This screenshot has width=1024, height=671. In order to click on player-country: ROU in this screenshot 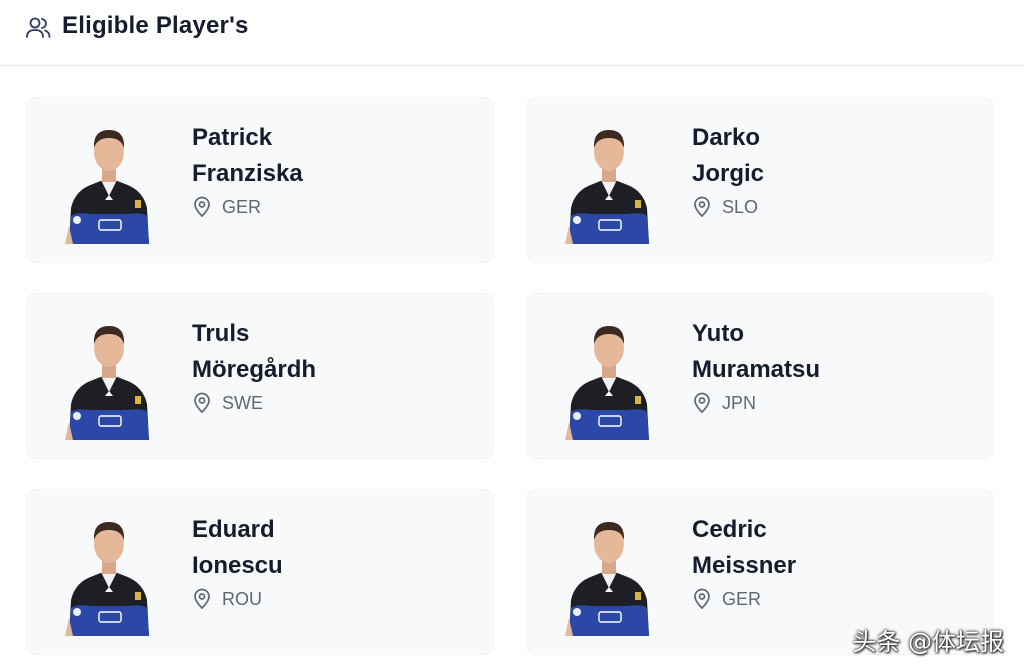, I will do `click(227, 599)`.